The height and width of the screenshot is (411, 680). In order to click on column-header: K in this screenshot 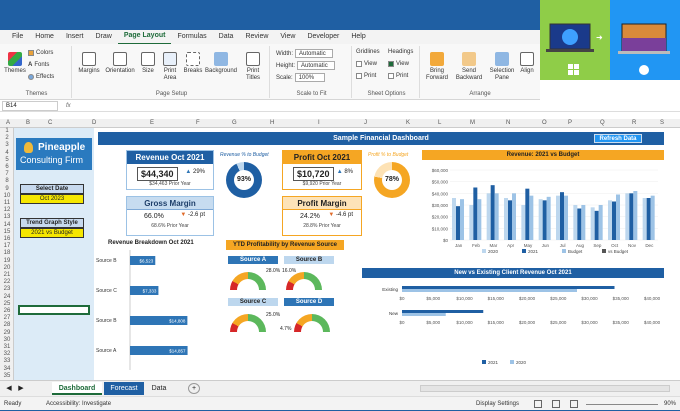, I will do `click(408, 123)`.